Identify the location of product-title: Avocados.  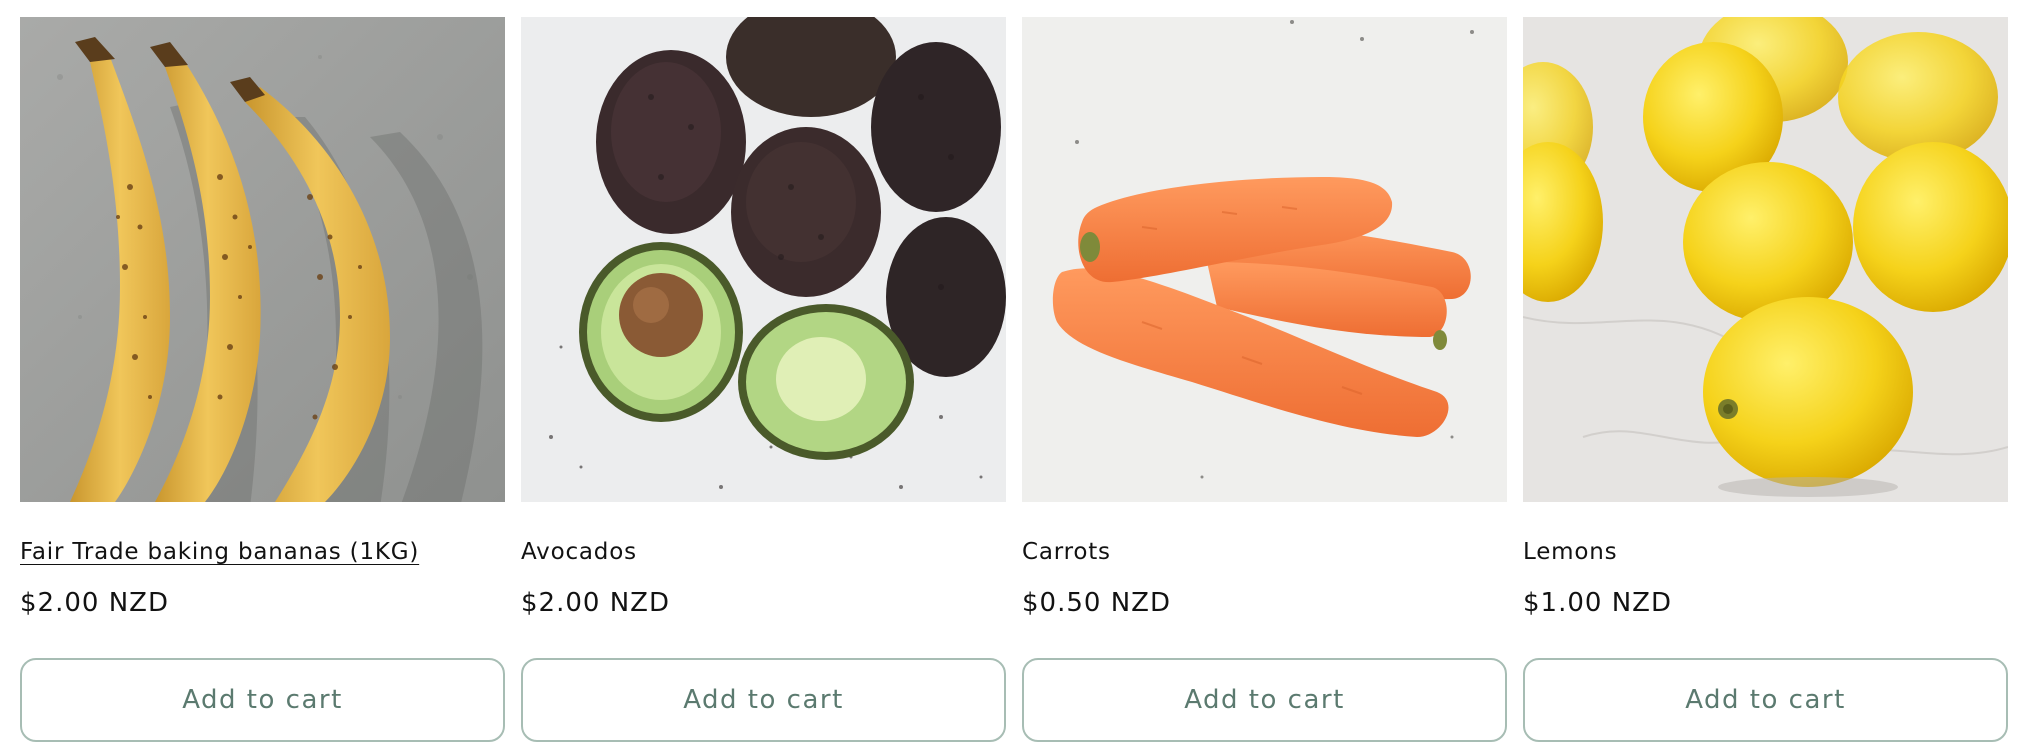
(763, 554).